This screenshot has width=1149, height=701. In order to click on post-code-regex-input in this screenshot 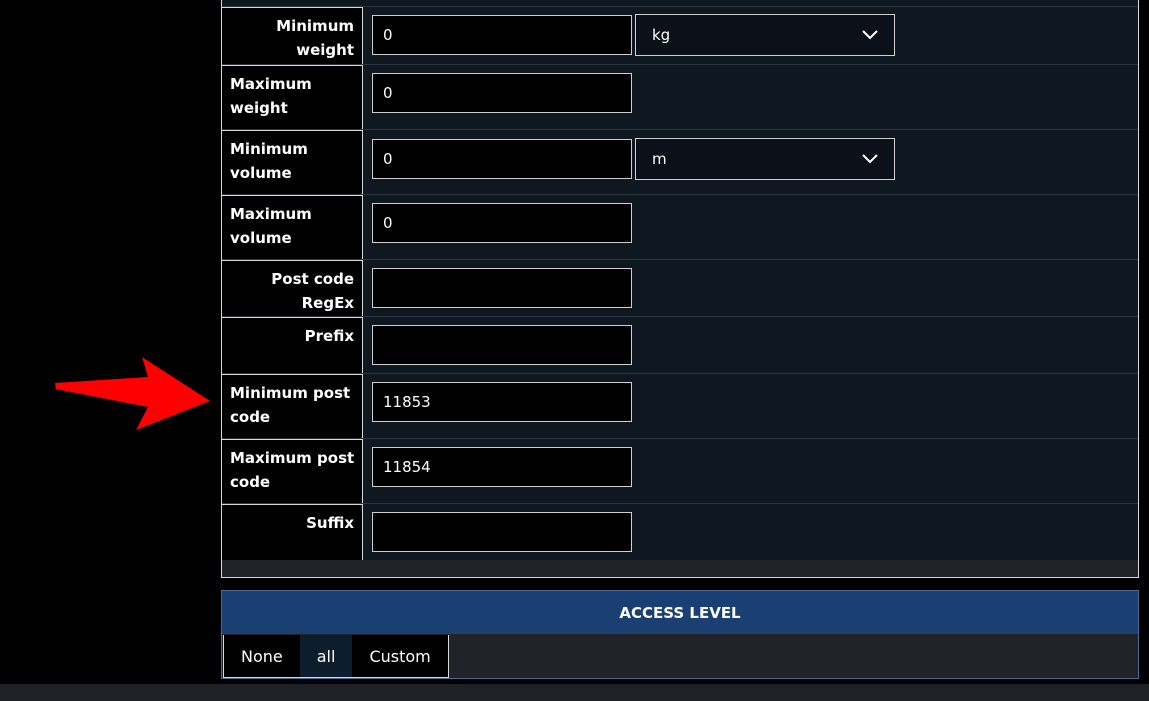, I will do `click(502, 288)`.